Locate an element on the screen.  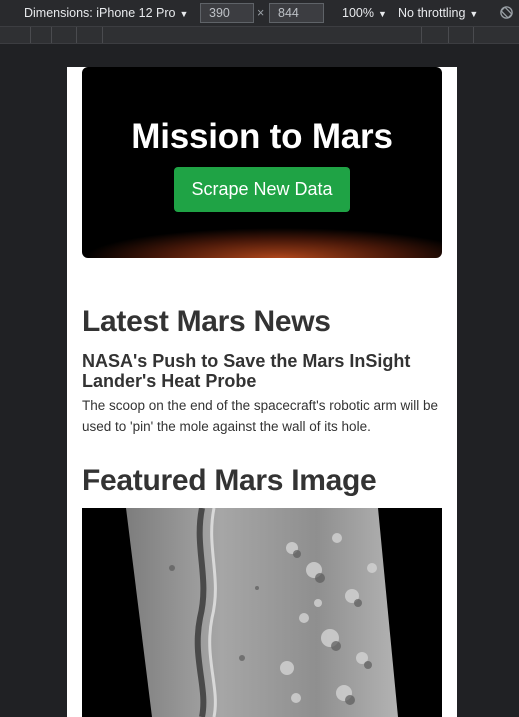
news-heading: Latest Mars News is located at coordinates (206, 321).